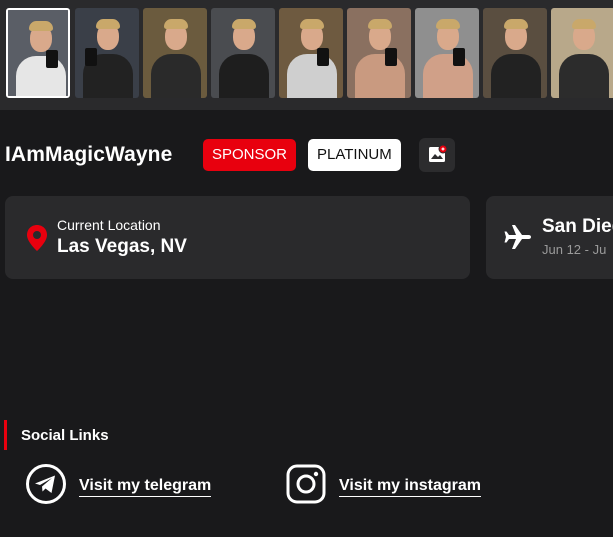 This screenshot has width=613, height=537. I want to click on photo-4-thumbnail, so click(243, 53).